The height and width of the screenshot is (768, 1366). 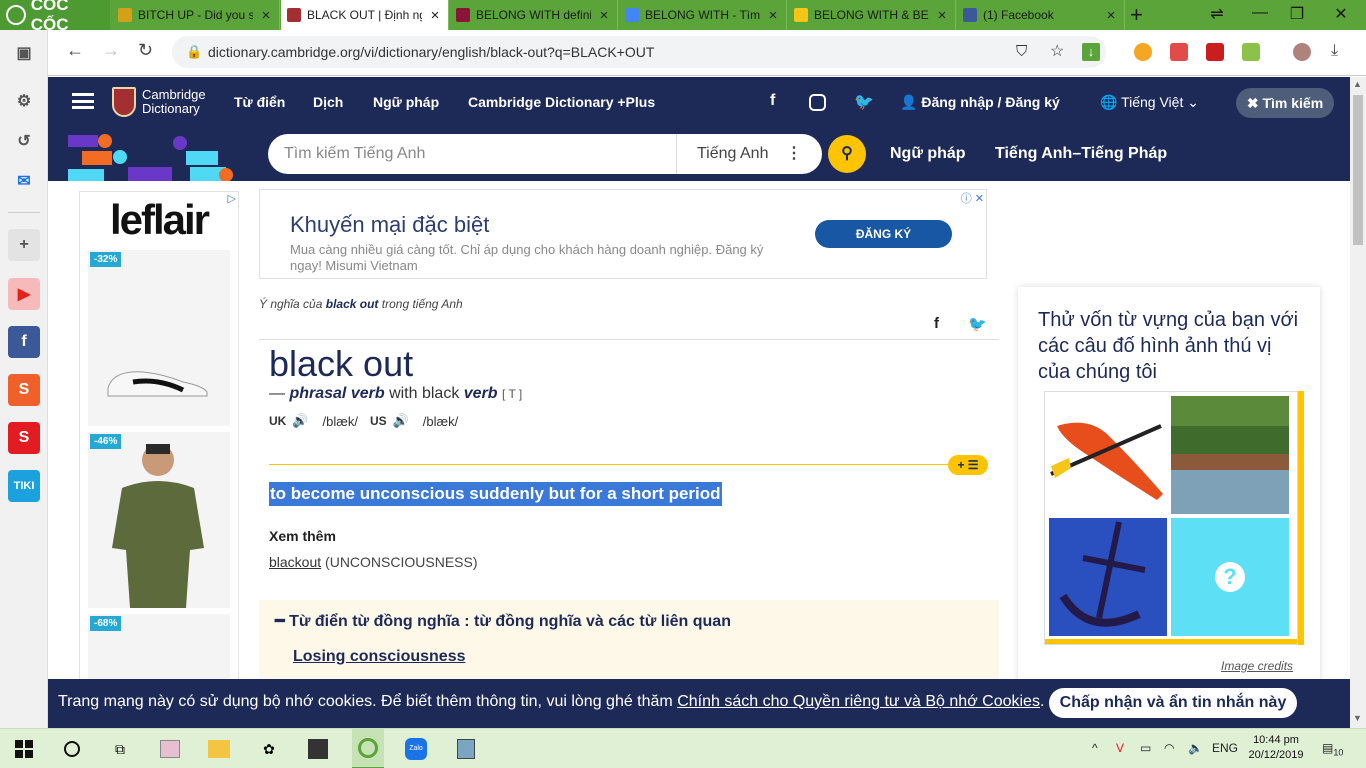 What do you see at coordinates (872, 15) in the screenshot?
I see `tab-belong-with-bel: BELONG WITH & BEL ×` at bounding box center [872, 15].